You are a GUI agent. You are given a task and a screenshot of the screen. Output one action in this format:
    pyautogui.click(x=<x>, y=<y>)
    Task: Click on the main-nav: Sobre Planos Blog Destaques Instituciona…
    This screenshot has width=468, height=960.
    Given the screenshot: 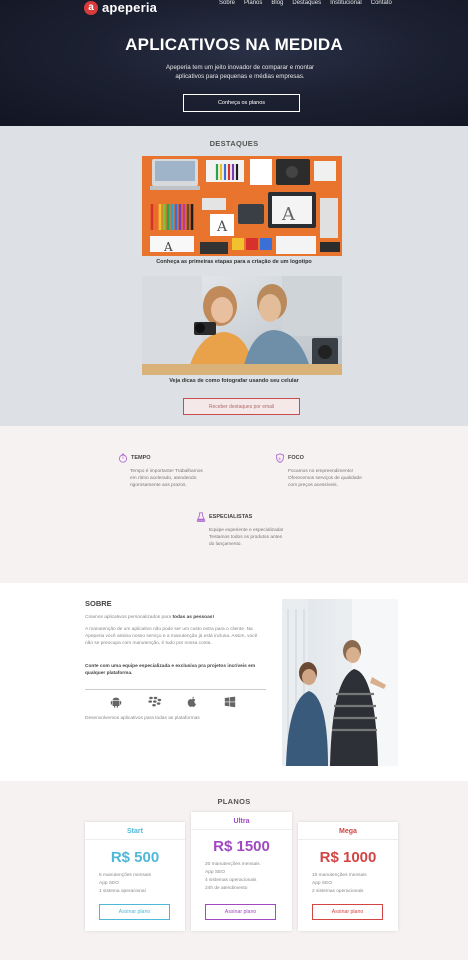 What is the action you would take?
    pyautogui.click(x=305, y=3)
    